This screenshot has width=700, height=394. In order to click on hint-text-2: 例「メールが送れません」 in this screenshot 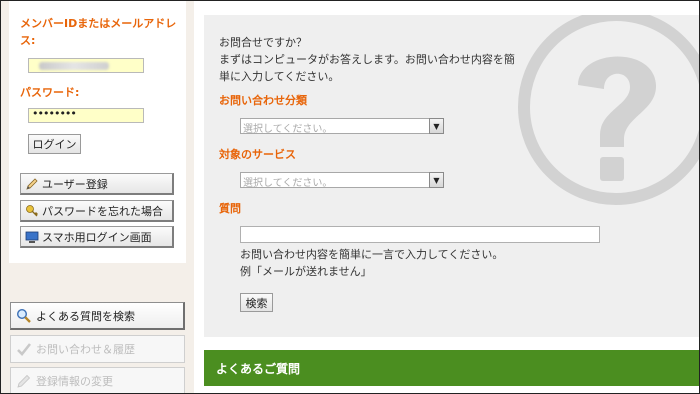, I will do `click(306, 271)`.